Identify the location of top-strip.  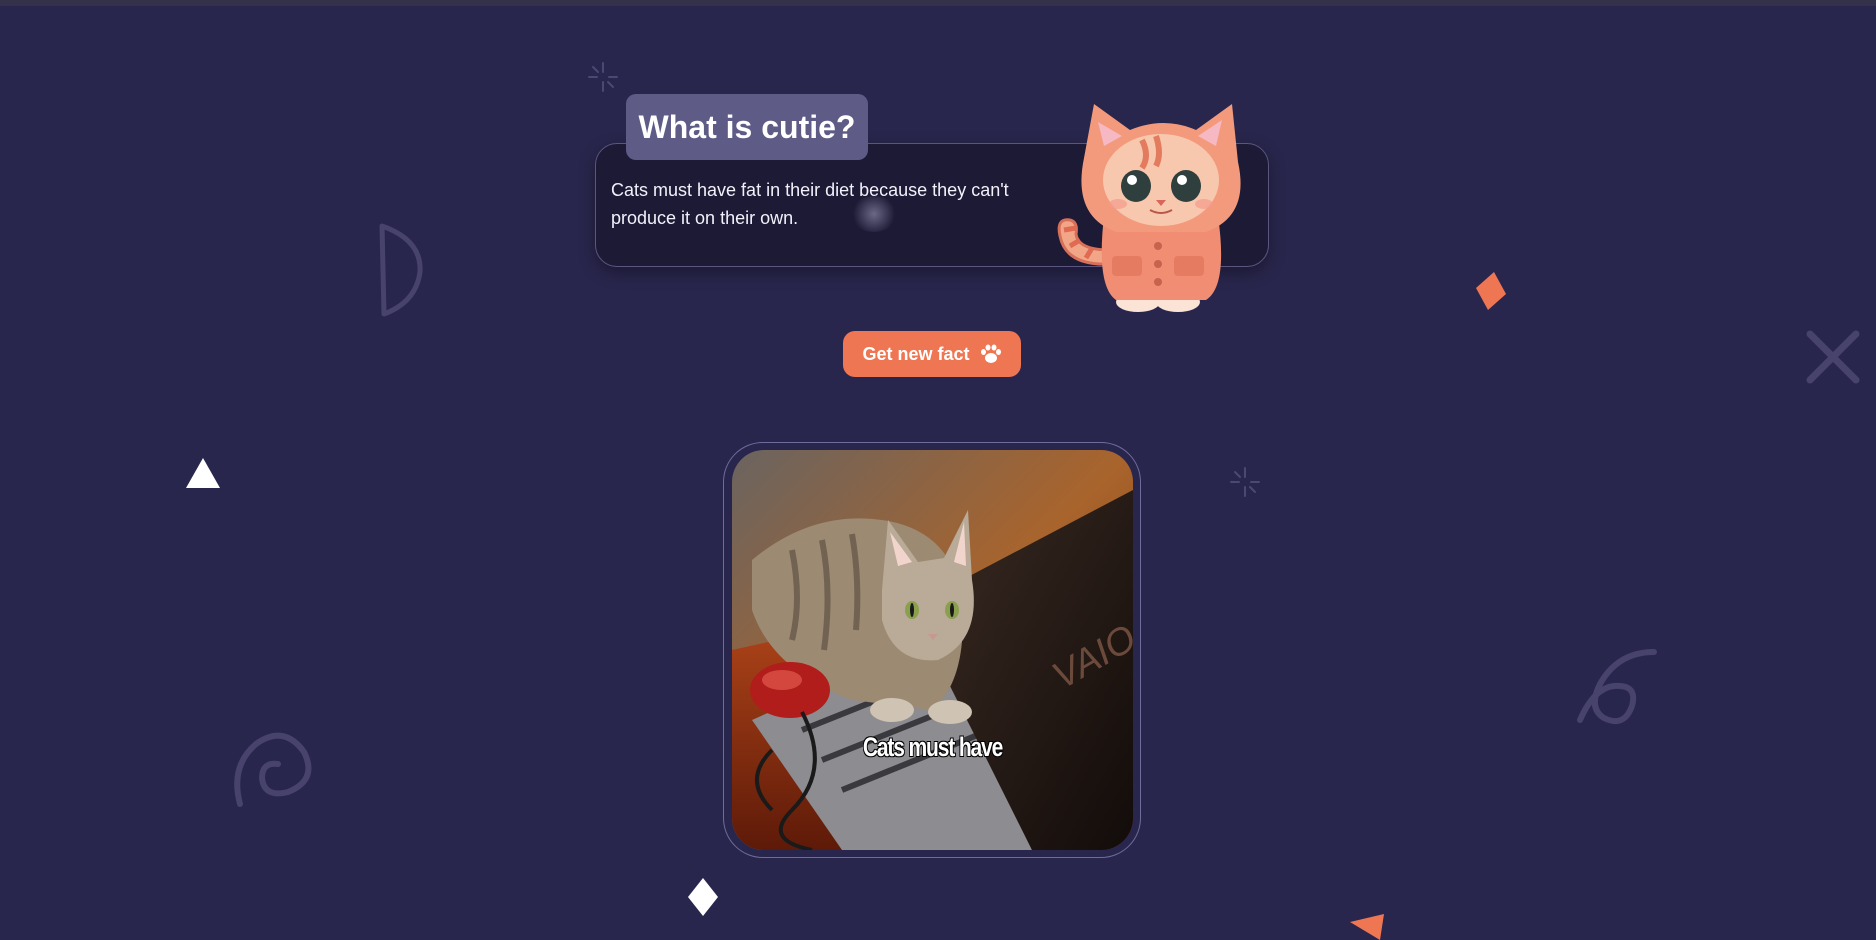
(938, 3).